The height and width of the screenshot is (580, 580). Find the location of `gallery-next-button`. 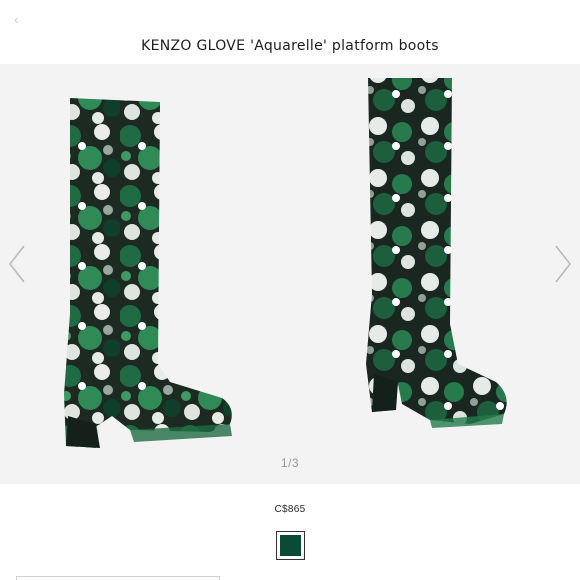

gallery-next-button is located at coordinates (562, 264).